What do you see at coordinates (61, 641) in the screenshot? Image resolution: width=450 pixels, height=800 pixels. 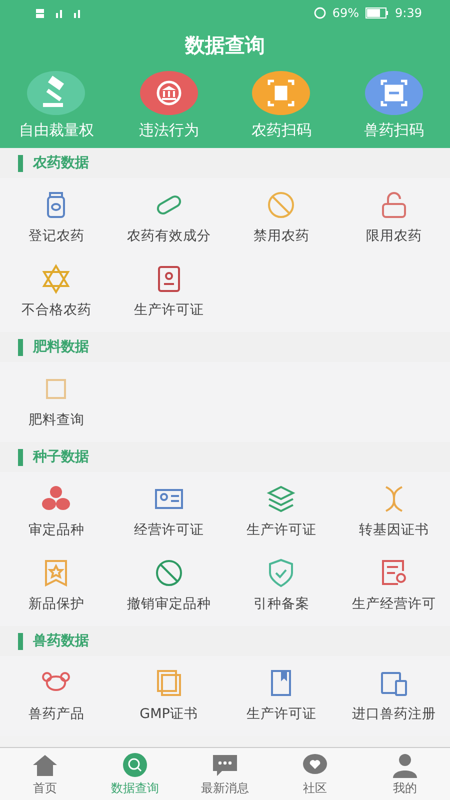 I see `section-title: 兽药数据` at bounding box center [61, 641].